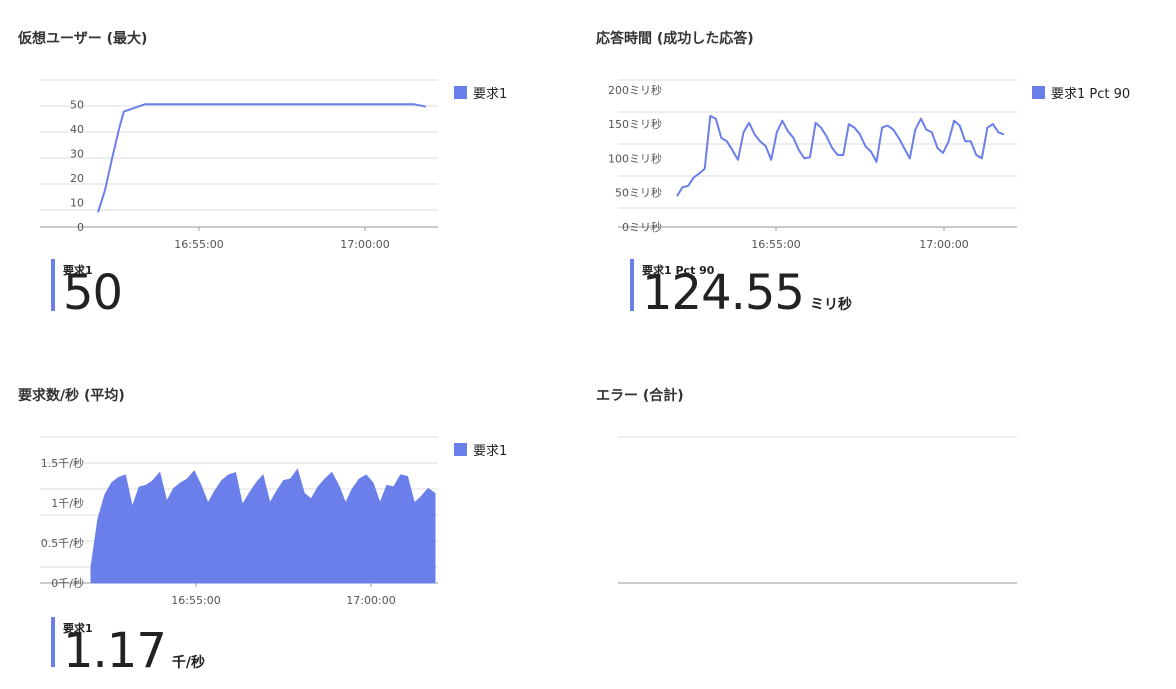 The width and height of the screenshot is (1176, 689). What do you see at coordinates (638, 193) in the screenshot?
I see `y-tick-label: 50ミリ秒` at bounding box center [638, 193].